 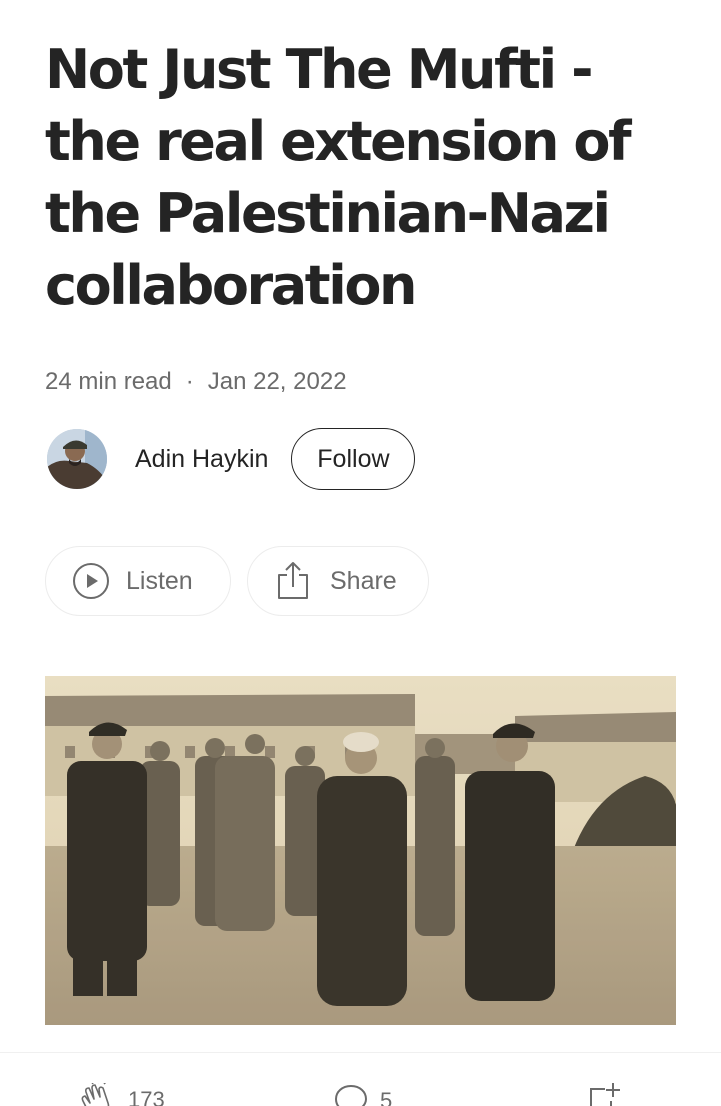 I want to click on comment-count: 5, so click(x=386, y=1096).